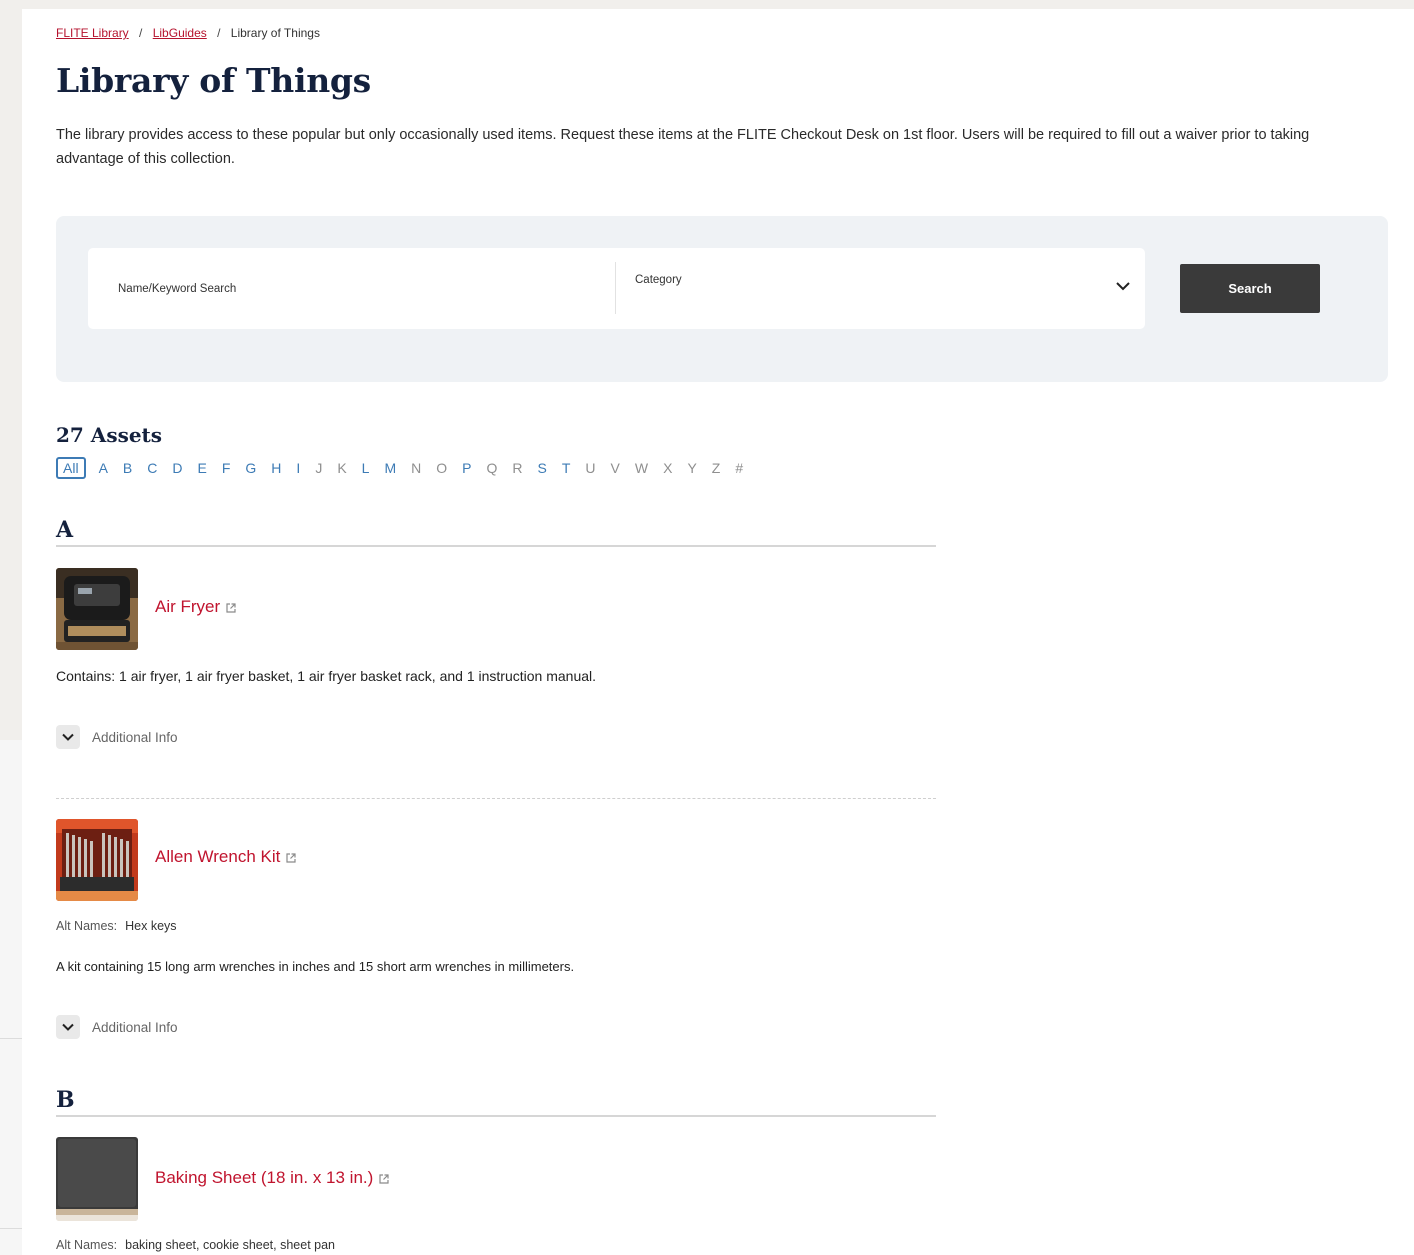 Image resolution: width=1414 pixels, height=1255 pixels. What do you see at coordinates (615, 468) in the screenshot?
I see `az-item-v: V` at bounding box center [615, 468].